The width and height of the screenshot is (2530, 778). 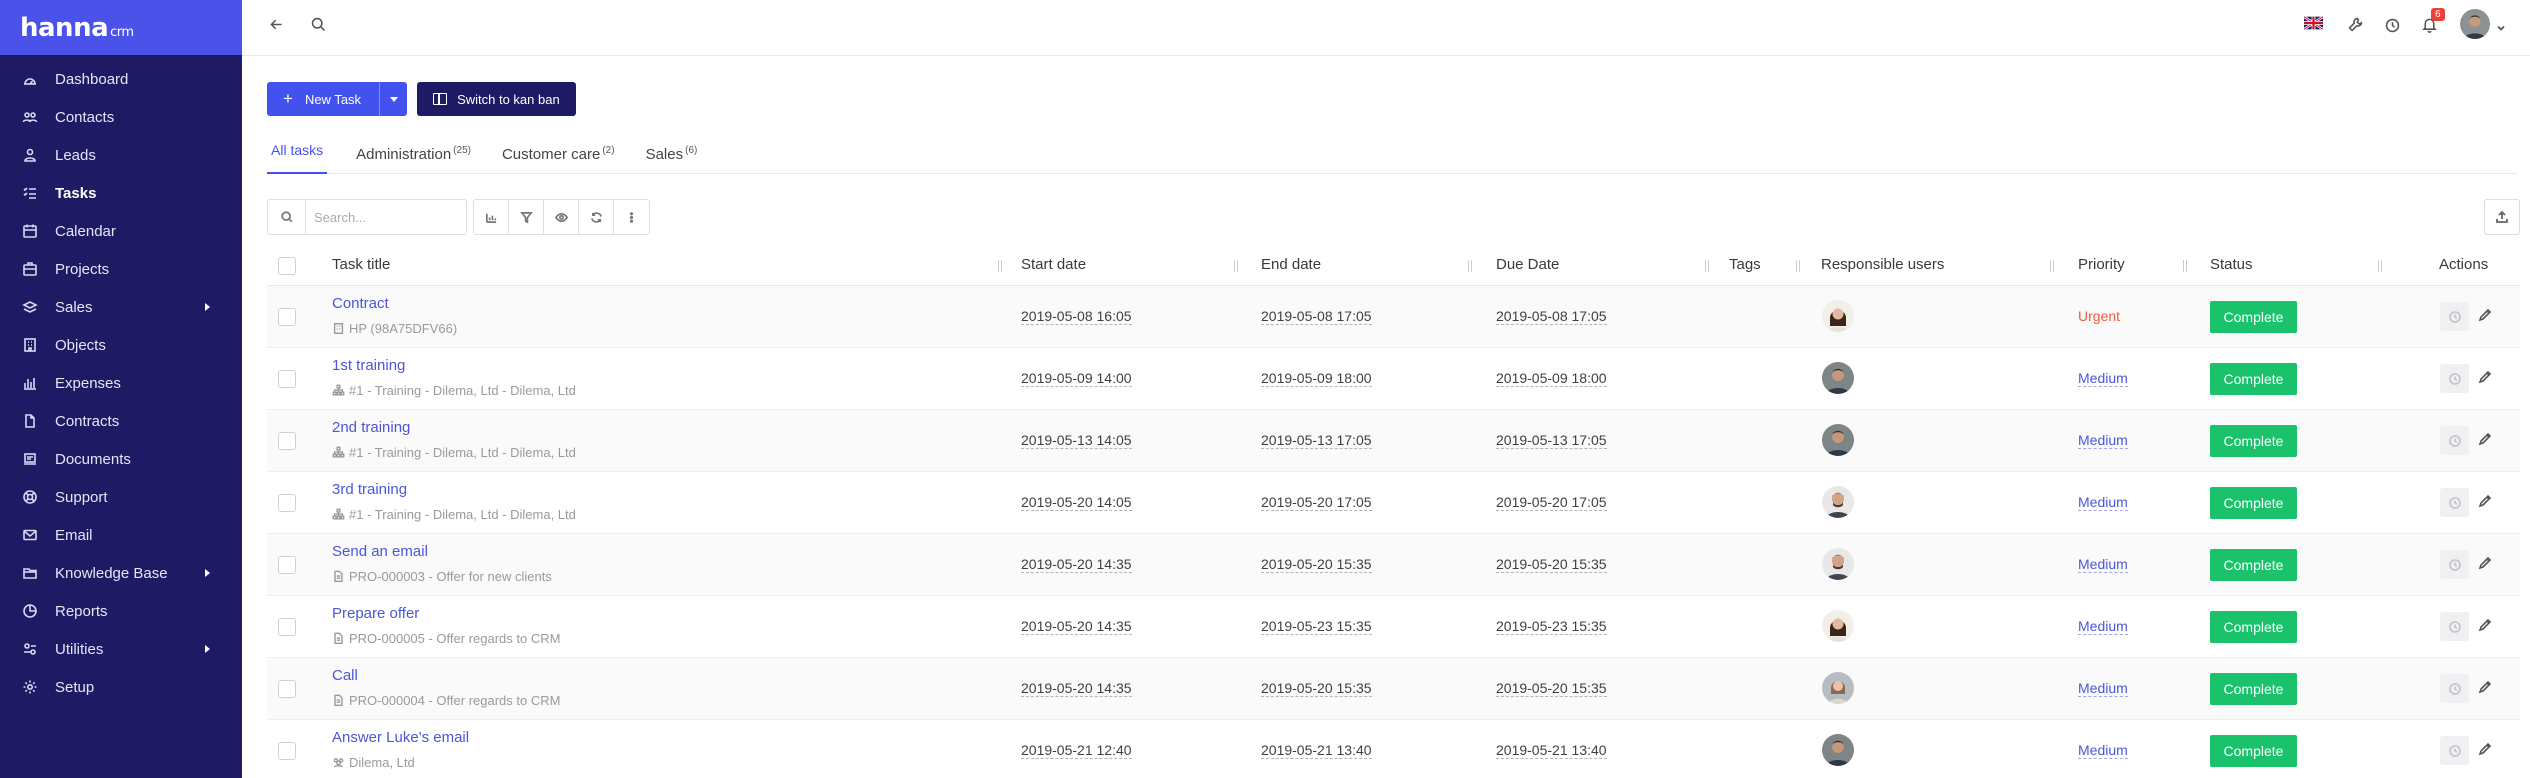 I want to click on sidebar-item-documents: Documents, so click(x=121, y=459).